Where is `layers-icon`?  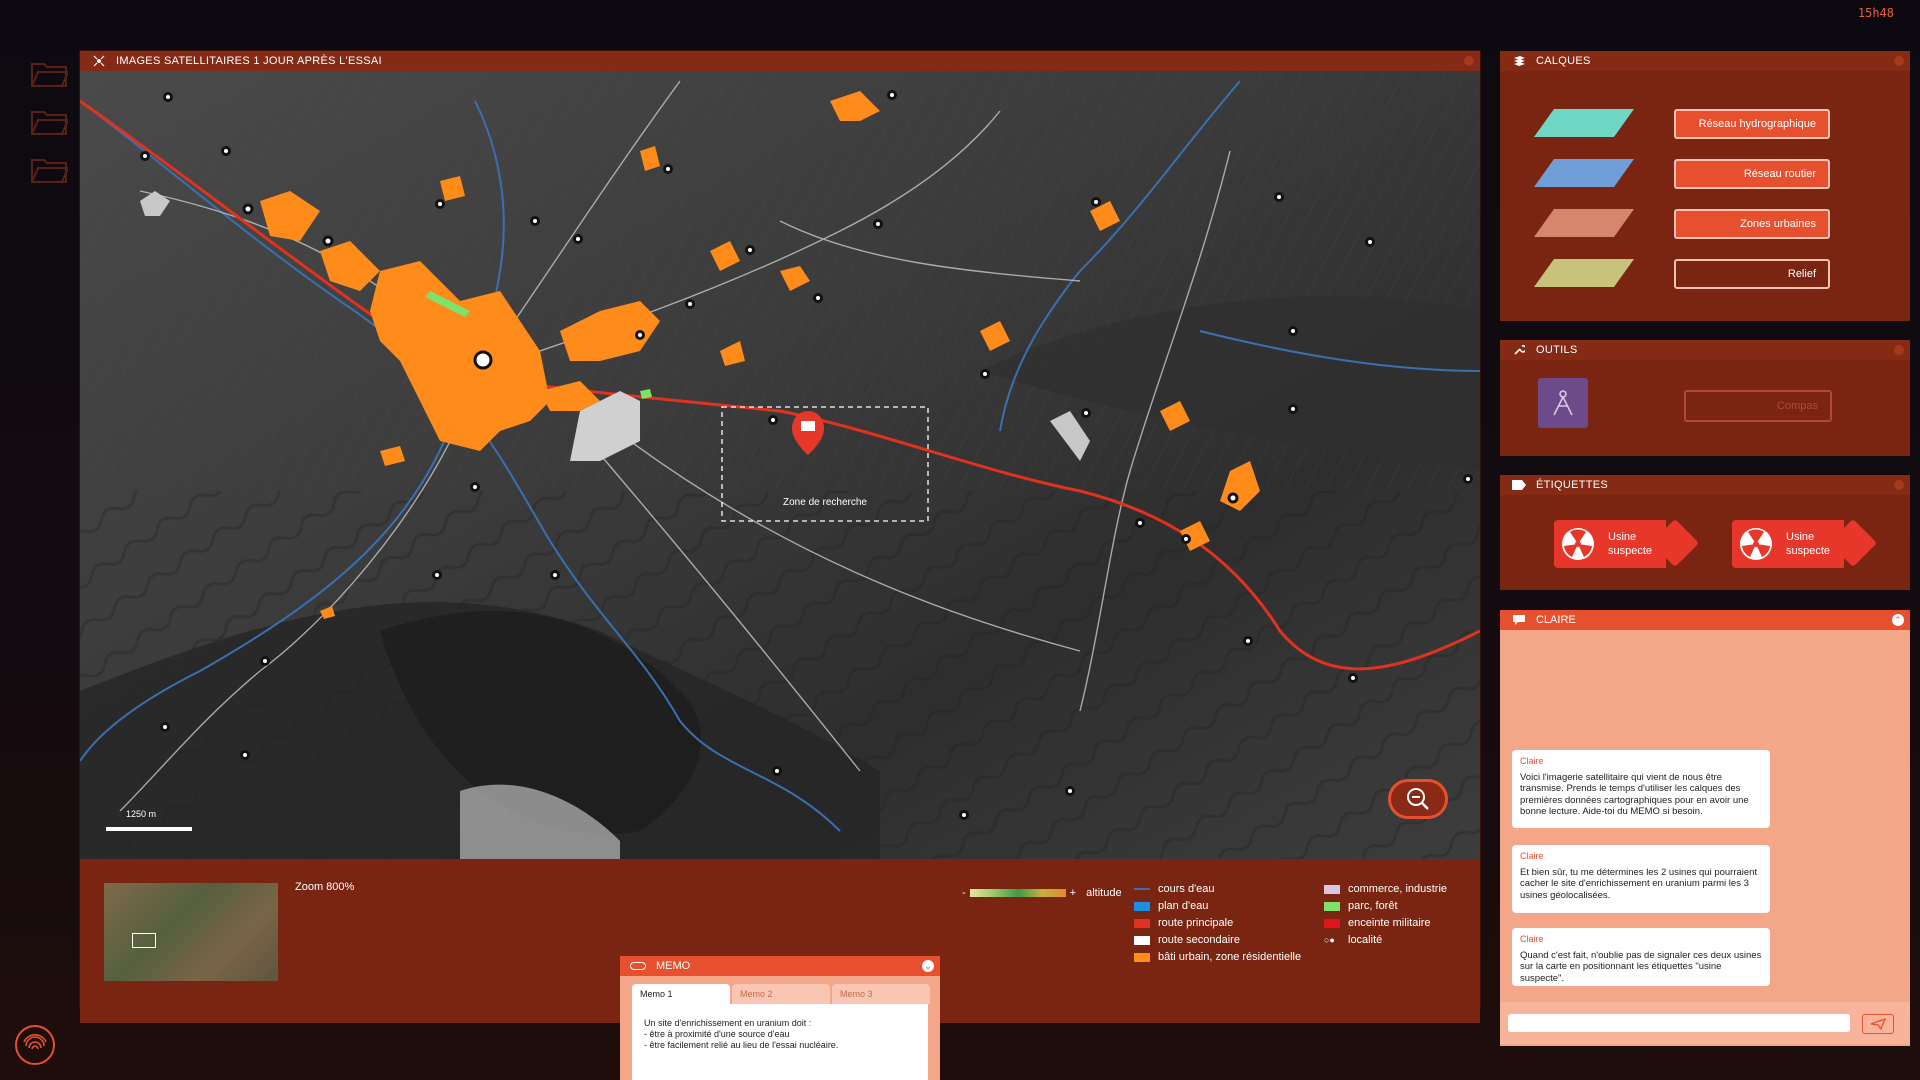
layers-icon is located at coordinates (1519, 61).